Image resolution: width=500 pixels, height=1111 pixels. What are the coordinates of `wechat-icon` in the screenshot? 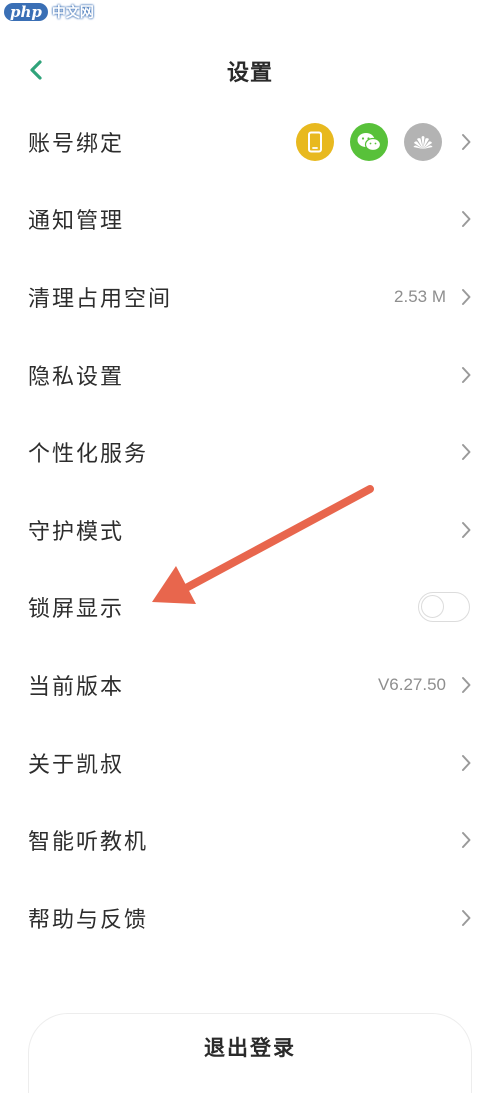 It's located at (369, 141).